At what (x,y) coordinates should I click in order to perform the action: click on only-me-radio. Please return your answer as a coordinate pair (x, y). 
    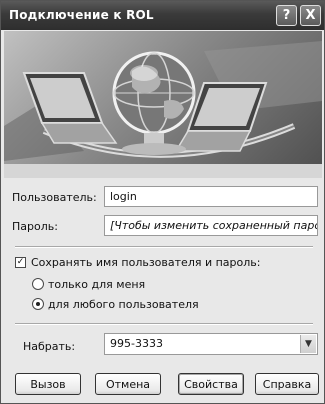
    Looking at the image, I should click on (38, 284).